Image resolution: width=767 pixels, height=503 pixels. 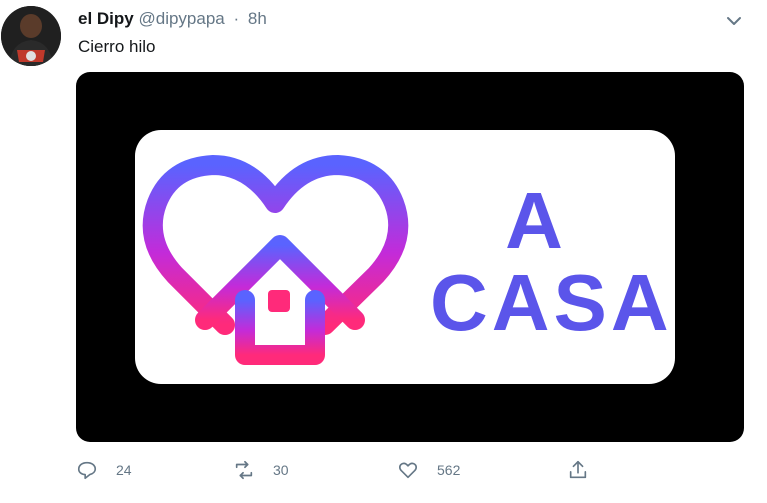 I want to click on retweet-count: 30, so click(x=281, y=470).